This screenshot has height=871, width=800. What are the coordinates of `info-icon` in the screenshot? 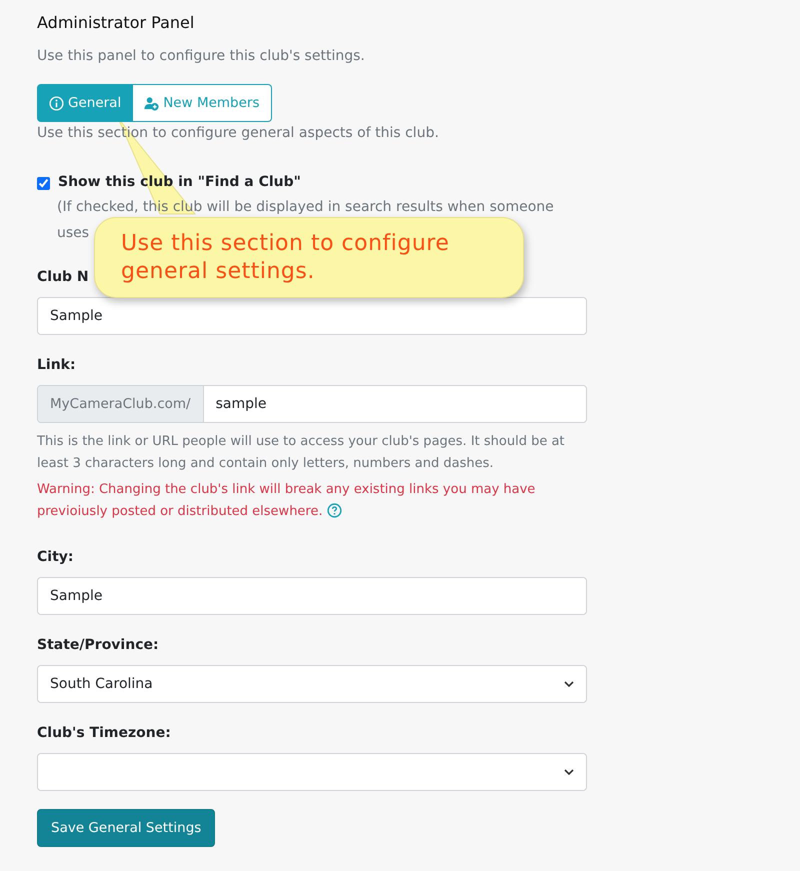 It's located at (56, 103).